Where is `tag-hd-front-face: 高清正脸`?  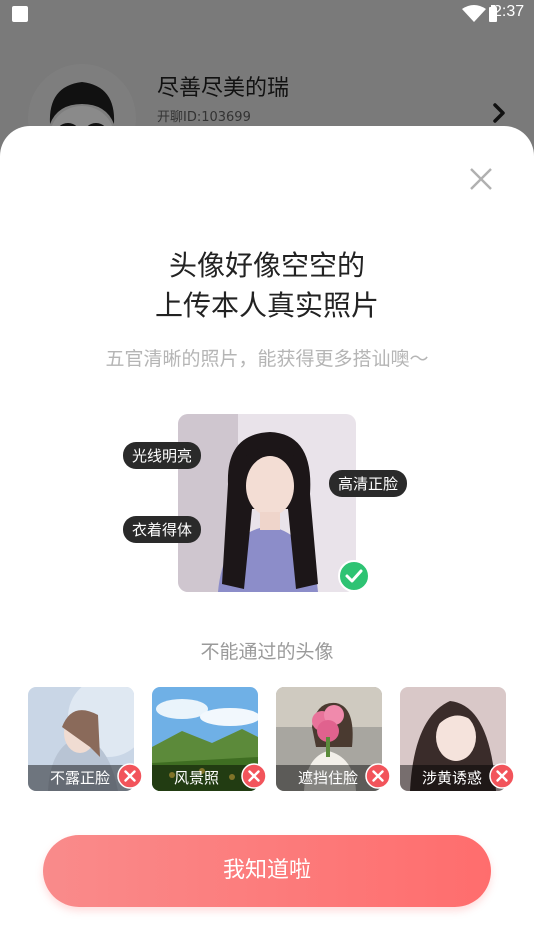
tag-hd-front-face: 高清正脸 is located at coordinates (368, 483).